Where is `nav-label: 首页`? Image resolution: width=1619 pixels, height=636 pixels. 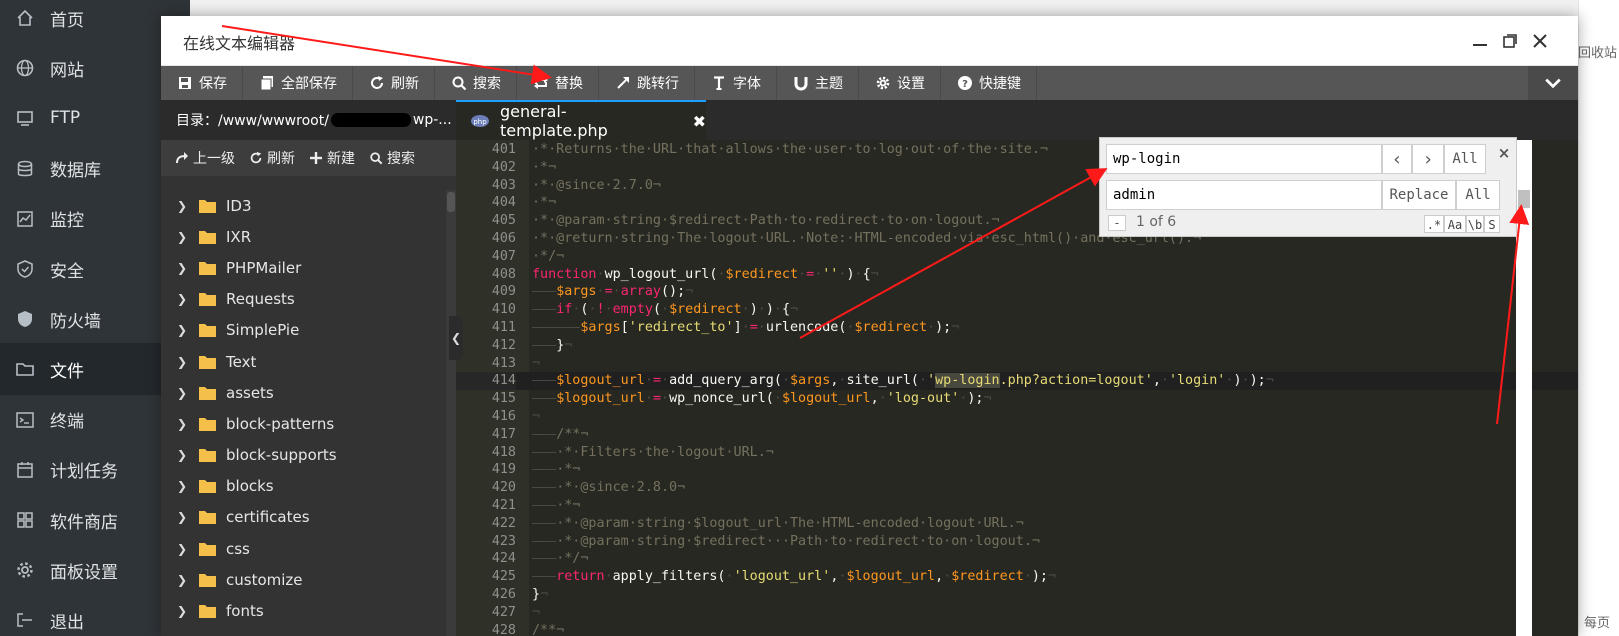
nav-label: 首页 is located at coordinates (67, 20).